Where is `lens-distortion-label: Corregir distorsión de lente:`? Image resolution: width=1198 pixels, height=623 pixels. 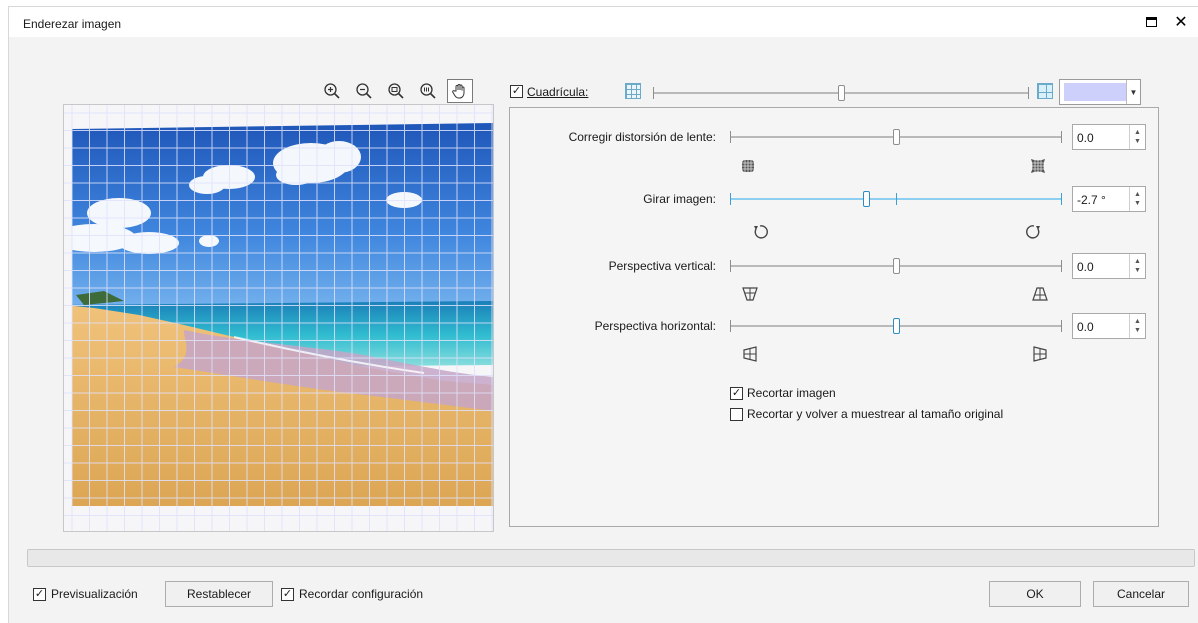 lens-distortion-label: Corregir distorsión de lente: is located at coordinates (642, 137).